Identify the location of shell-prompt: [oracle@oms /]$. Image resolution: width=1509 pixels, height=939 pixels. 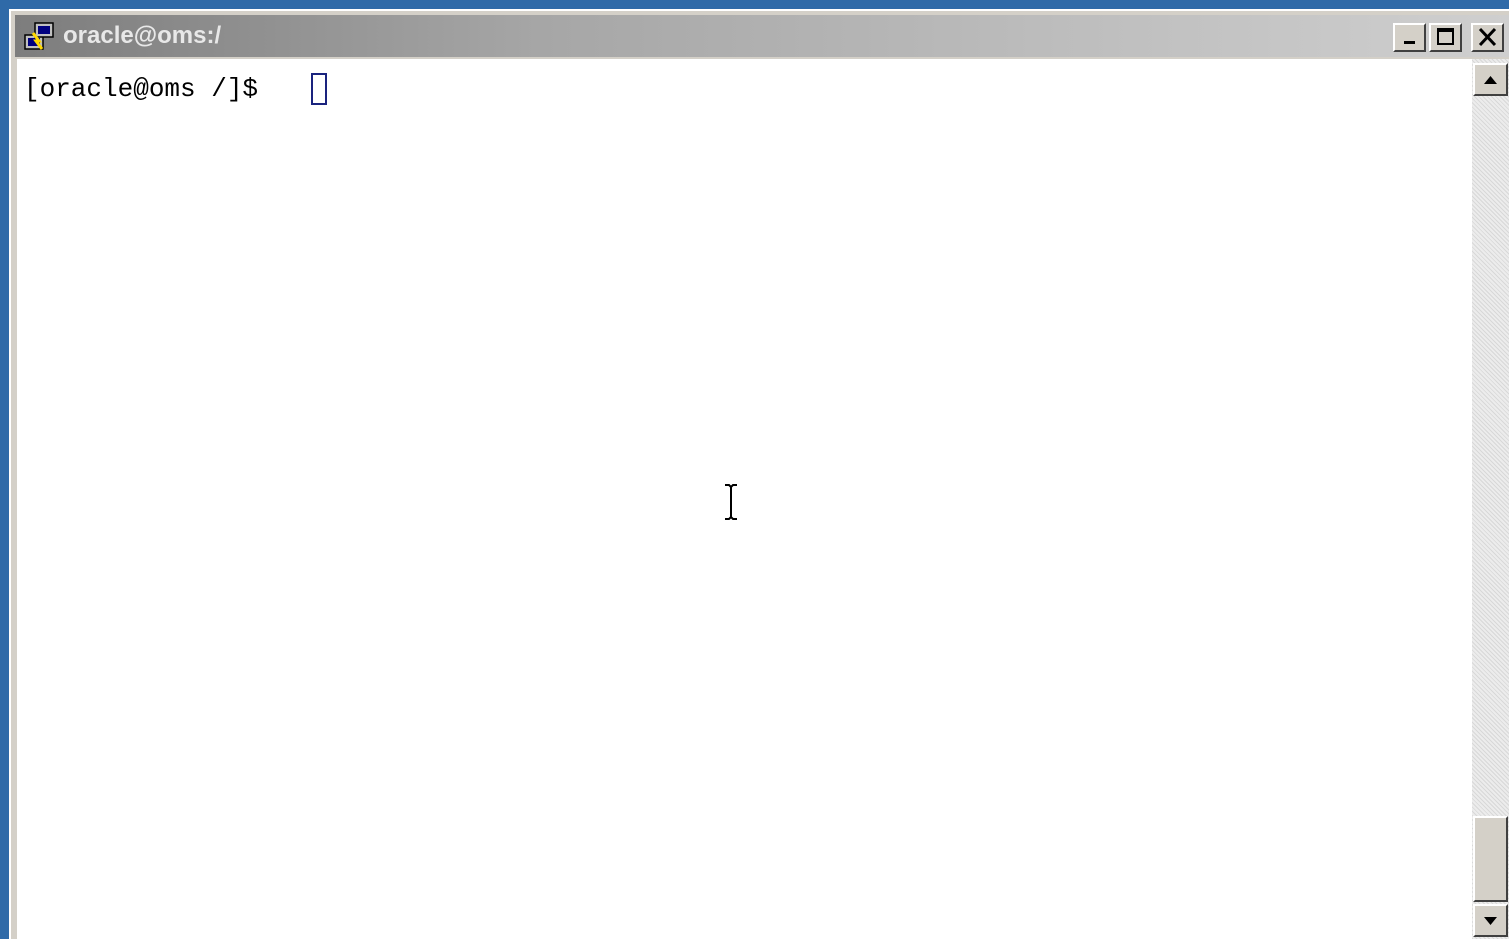
(149, 89).